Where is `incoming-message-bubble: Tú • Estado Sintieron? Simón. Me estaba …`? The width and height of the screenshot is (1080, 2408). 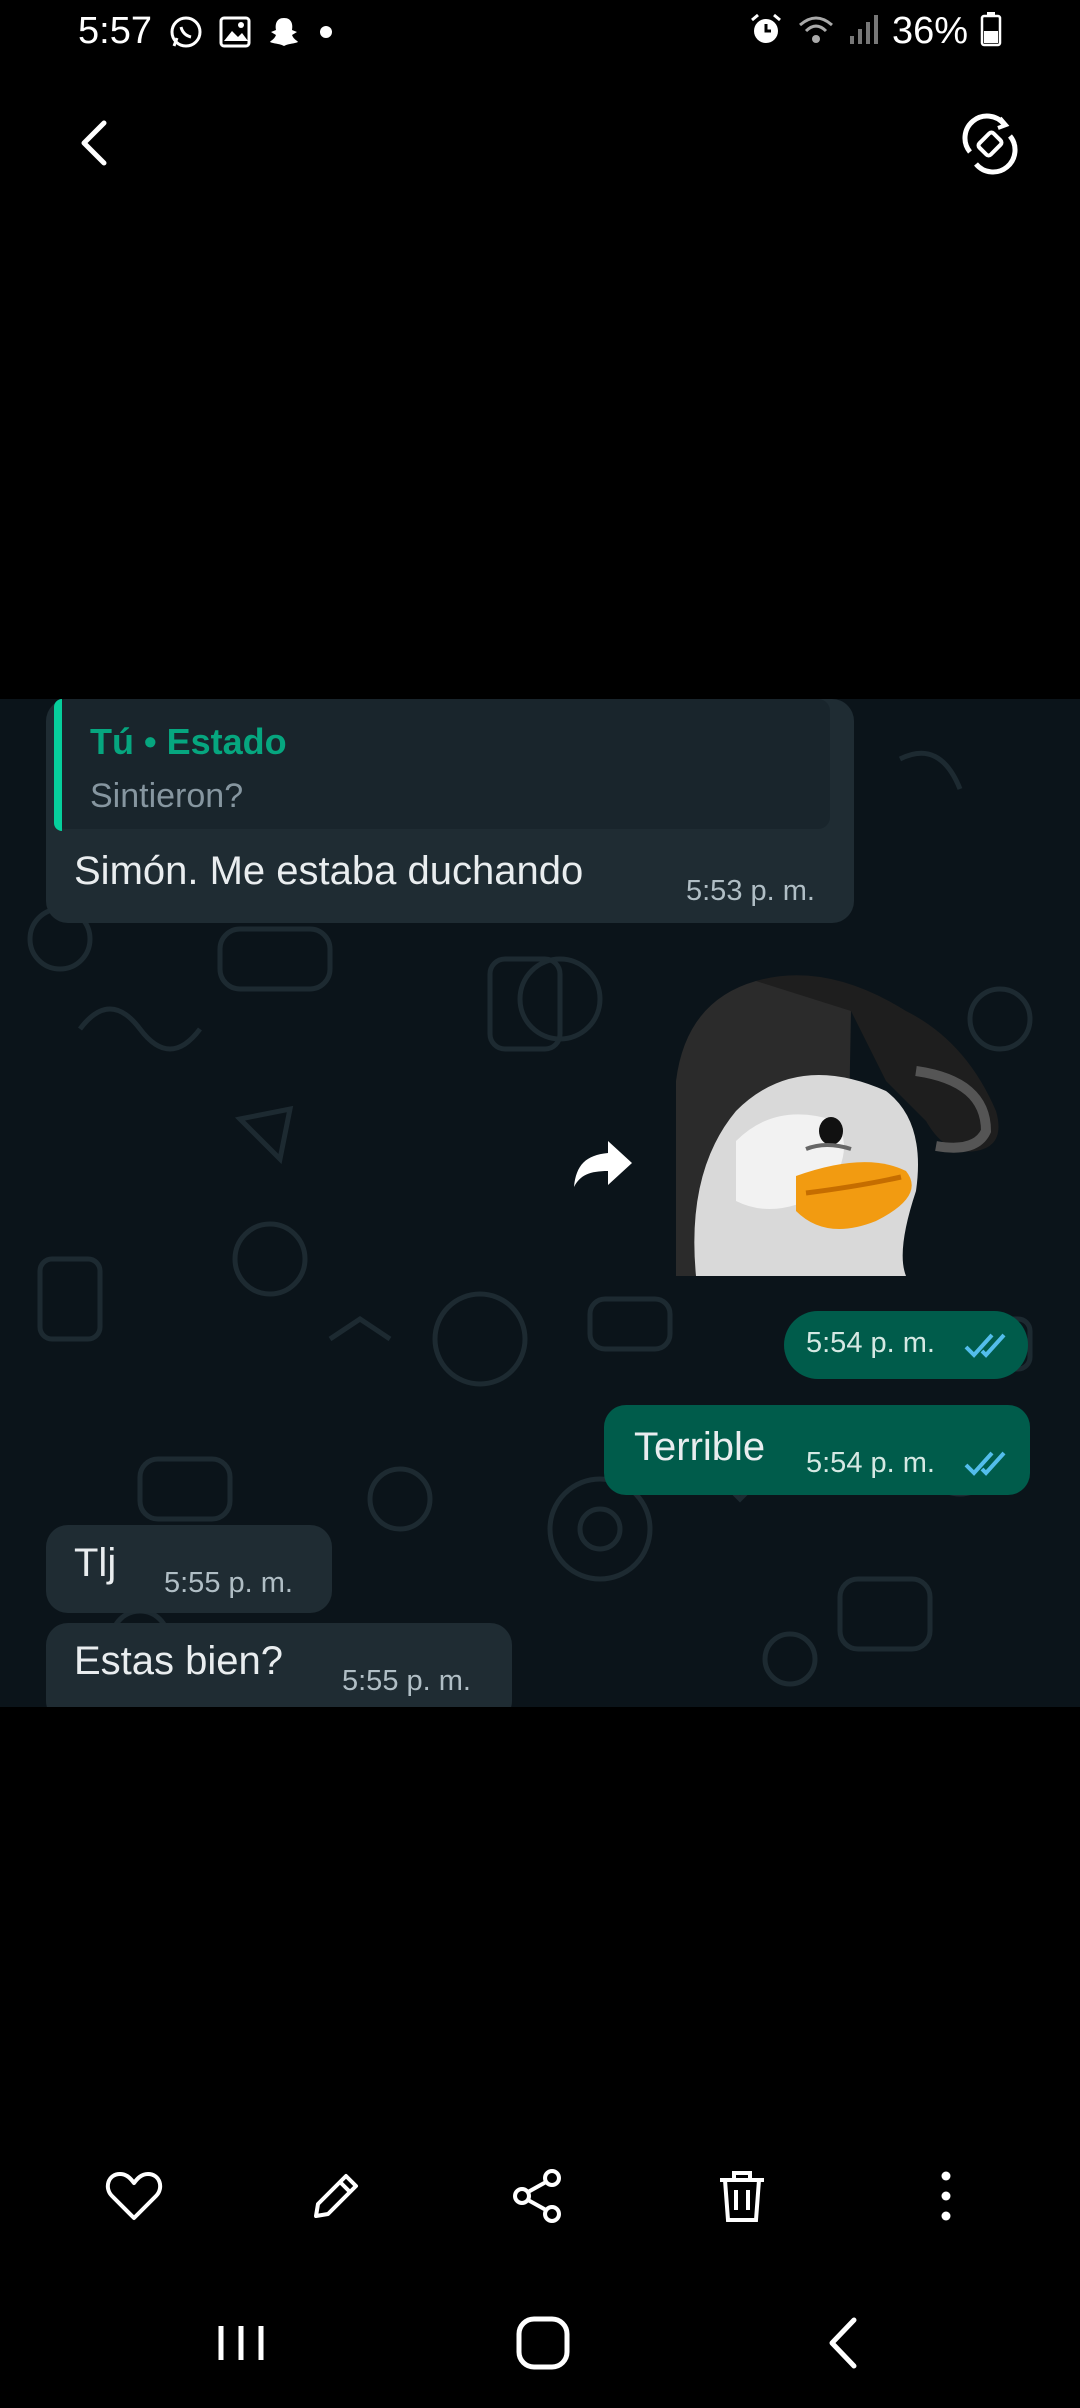 incoming-message-bubble: Tú • Estado Sintieron? Simón. Me estaba … is located at coordinates (450, 811).